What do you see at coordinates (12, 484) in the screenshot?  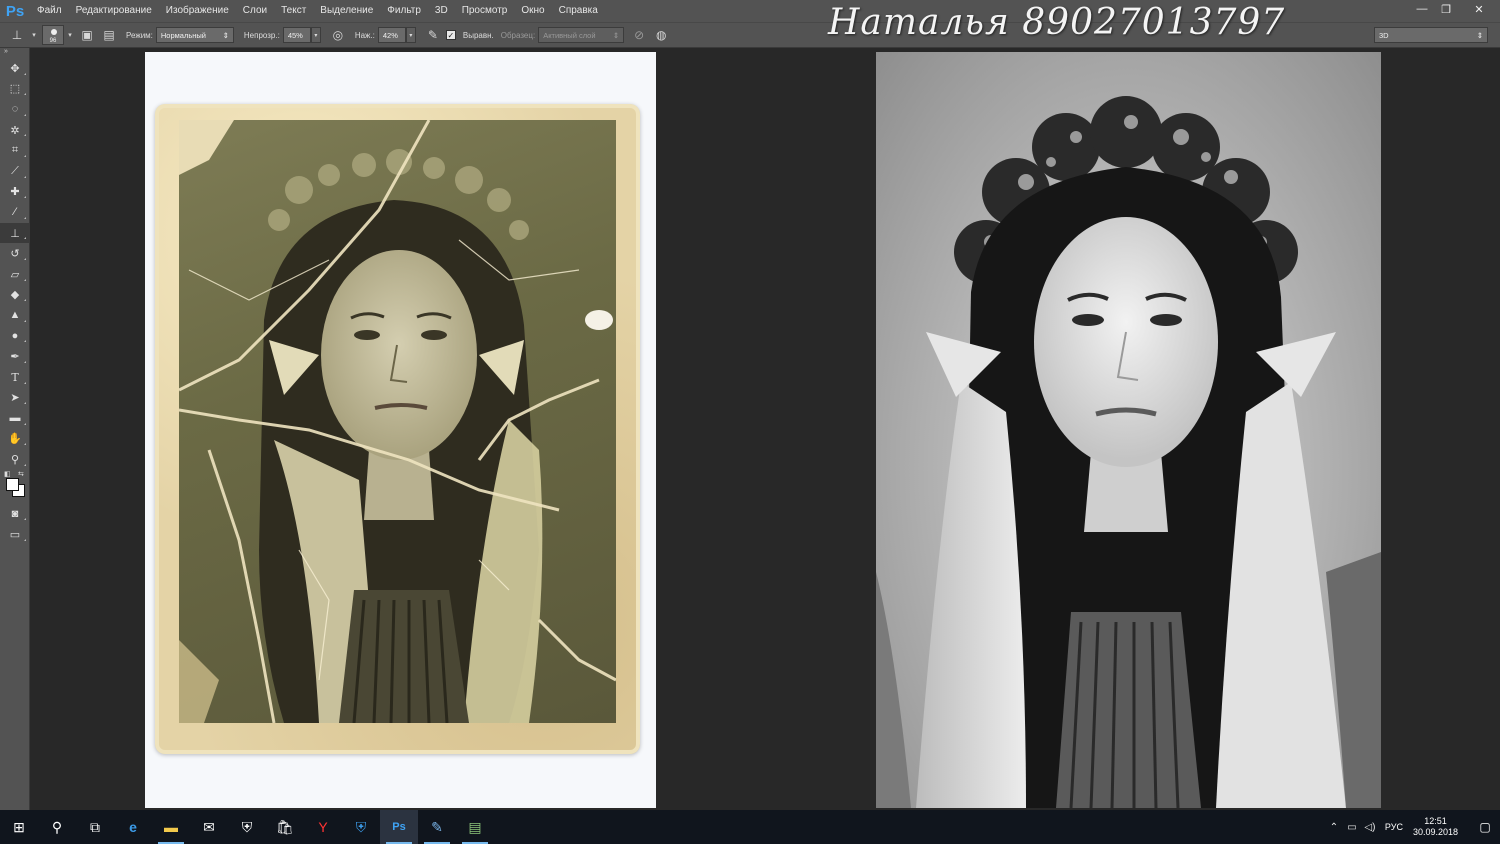 I see `foreground-color-swatch` at bounding box center [12, 484].